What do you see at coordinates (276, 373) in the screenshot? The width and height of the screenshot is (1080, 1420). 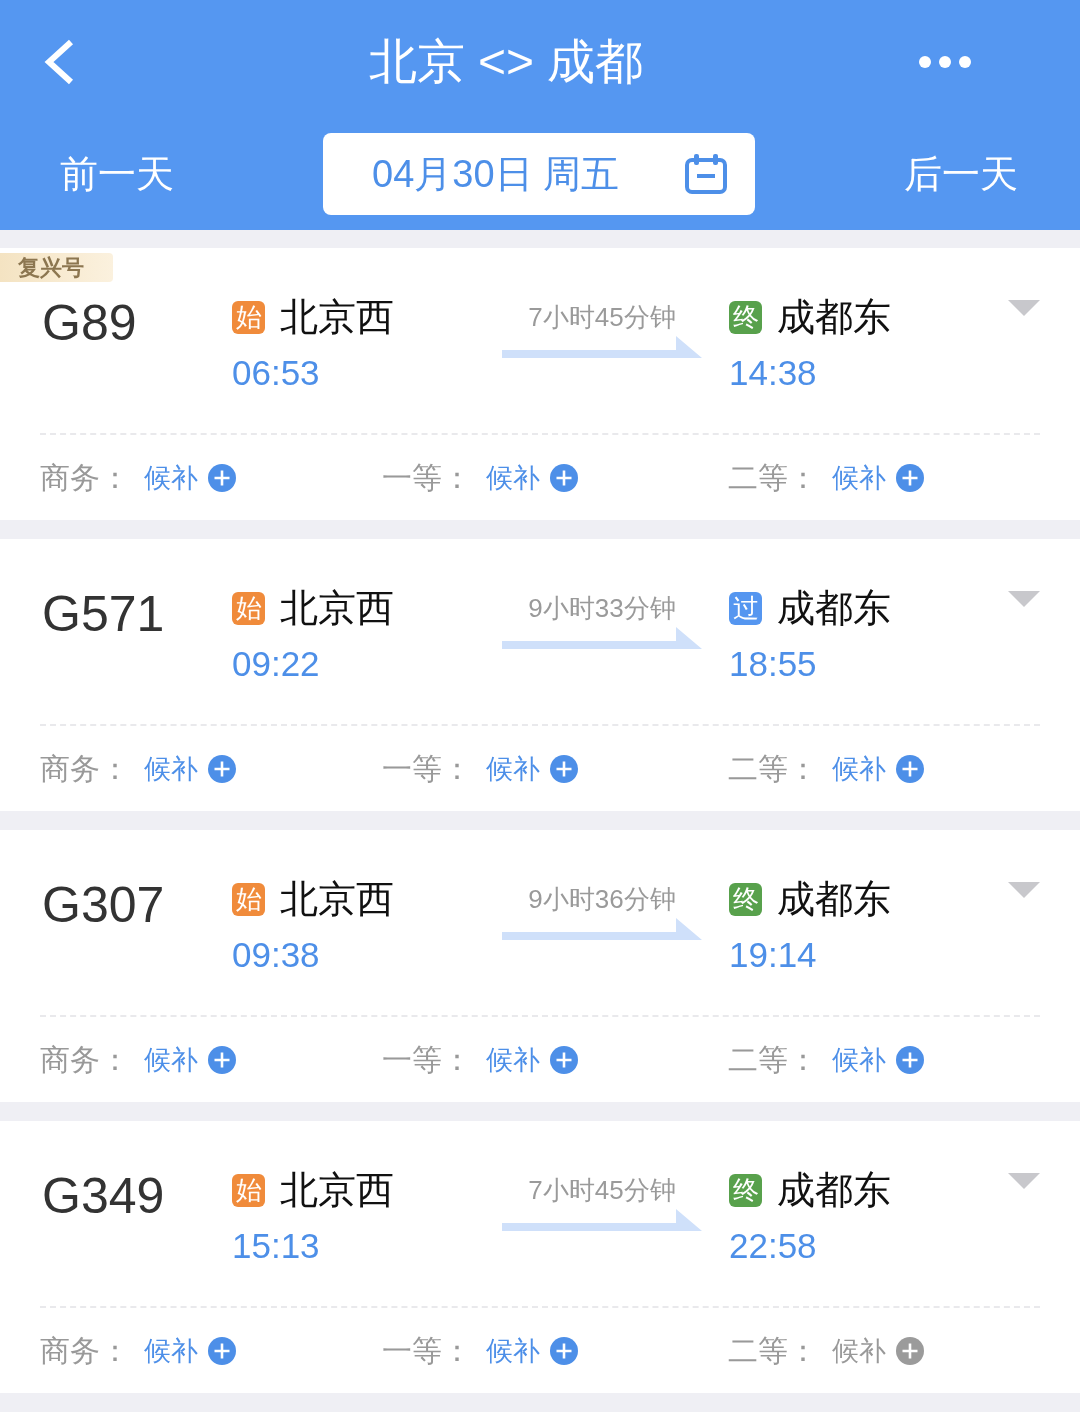 I see `departure-time: 06:53` at bounding box center [276, 373].